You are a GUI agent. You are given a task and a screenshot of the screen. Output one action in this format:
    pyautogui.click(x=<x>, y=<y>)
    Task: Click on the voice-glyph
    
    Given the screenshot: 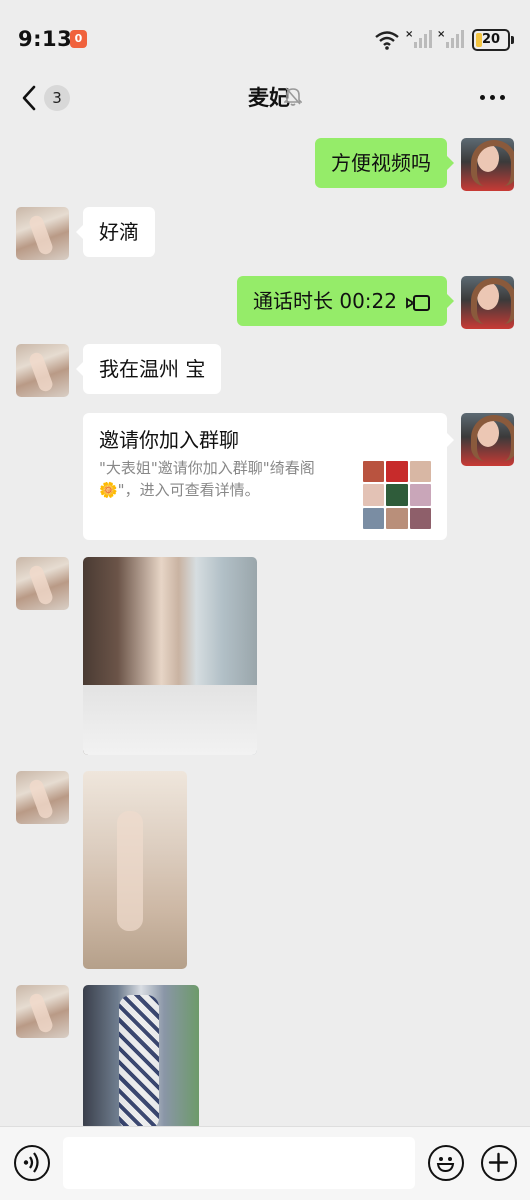 What is the action you would take?
    pyautogui.click(x=31, y=1162)
    